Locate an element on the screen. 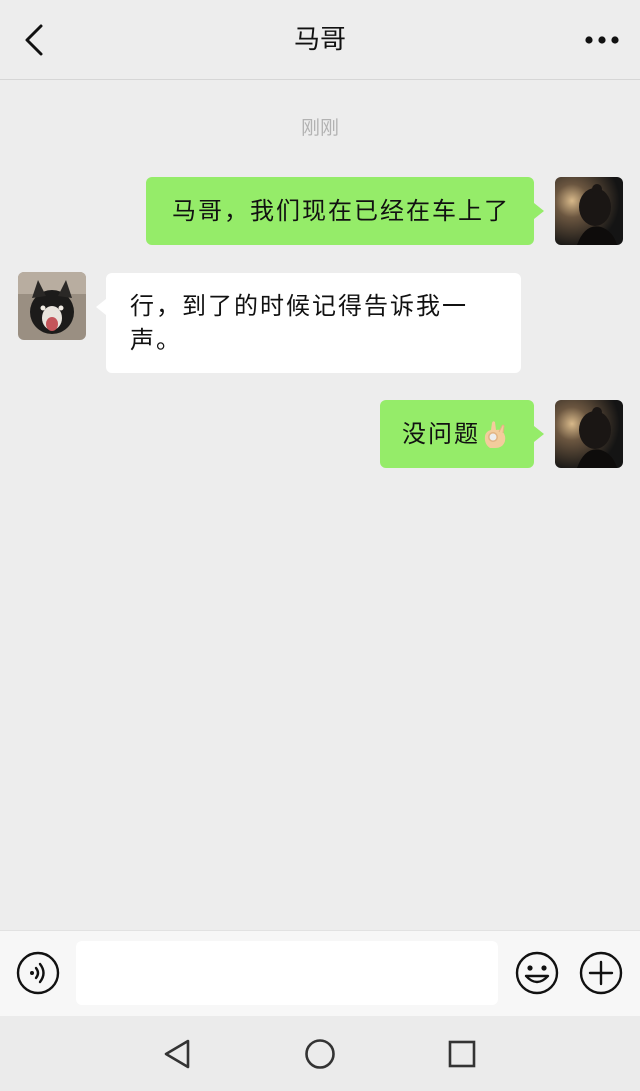  more-button is located at coordinates (602, 40).